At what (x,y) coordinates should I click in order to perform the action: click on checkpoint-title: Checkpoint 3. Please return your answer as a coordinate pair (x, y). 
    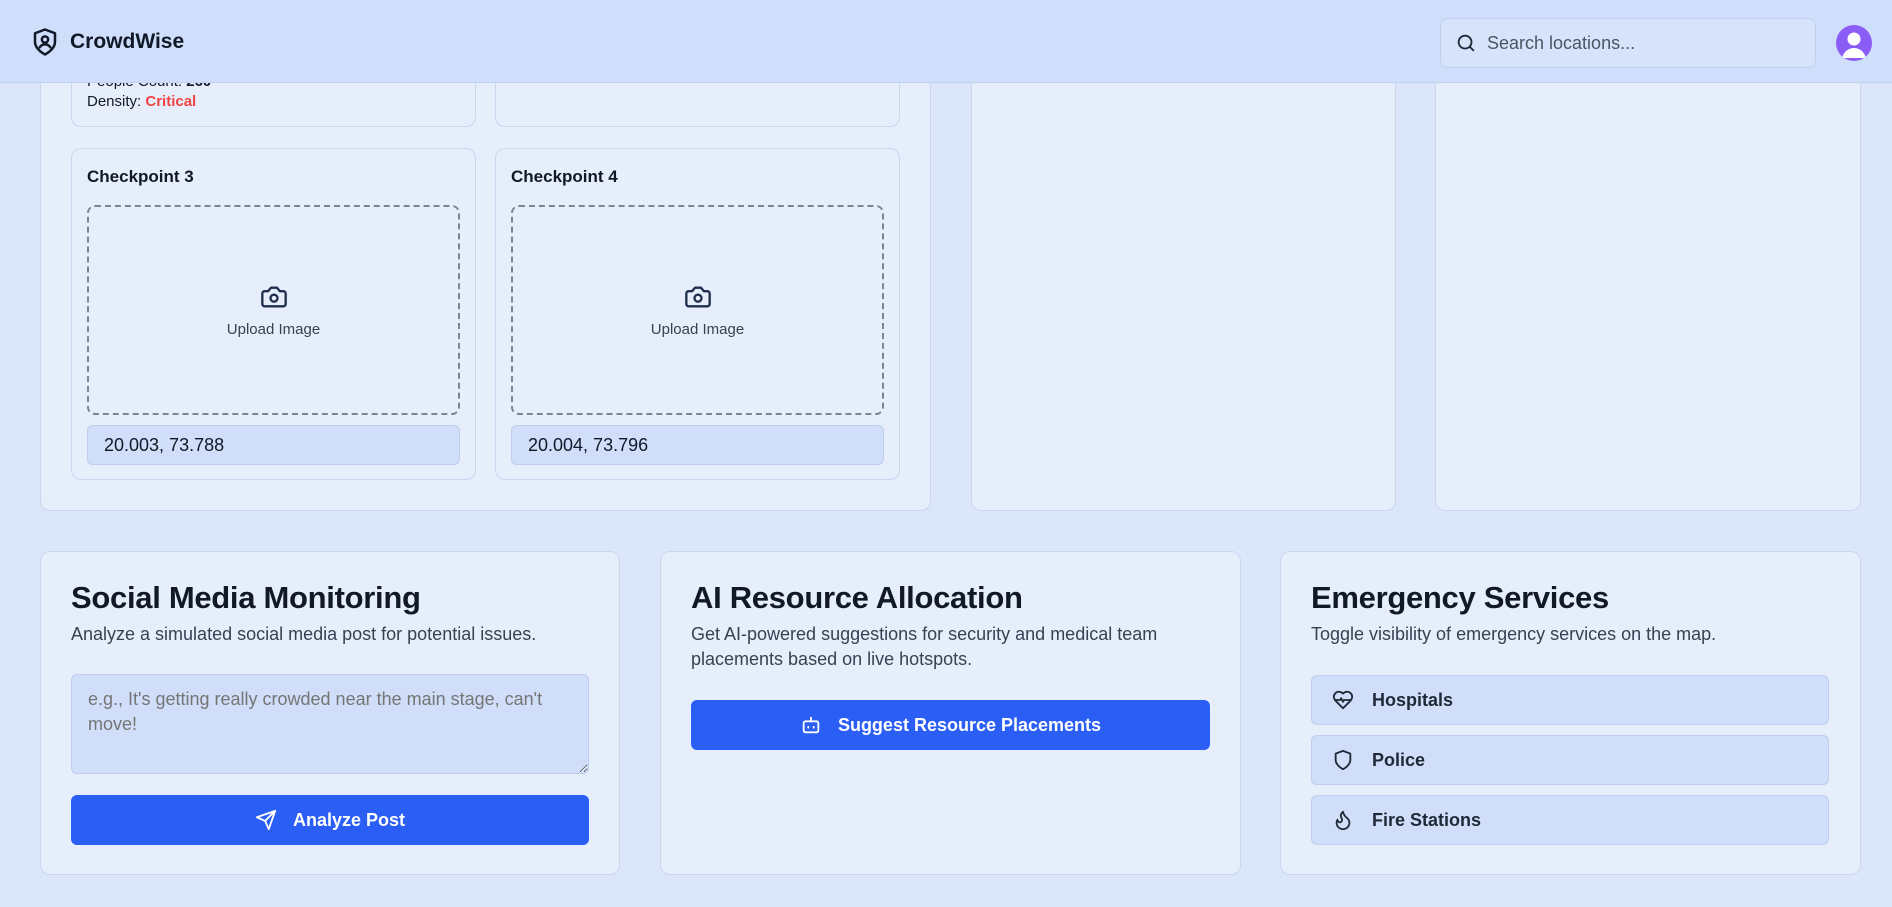
    Looking at the image, I should click on (140, 176).